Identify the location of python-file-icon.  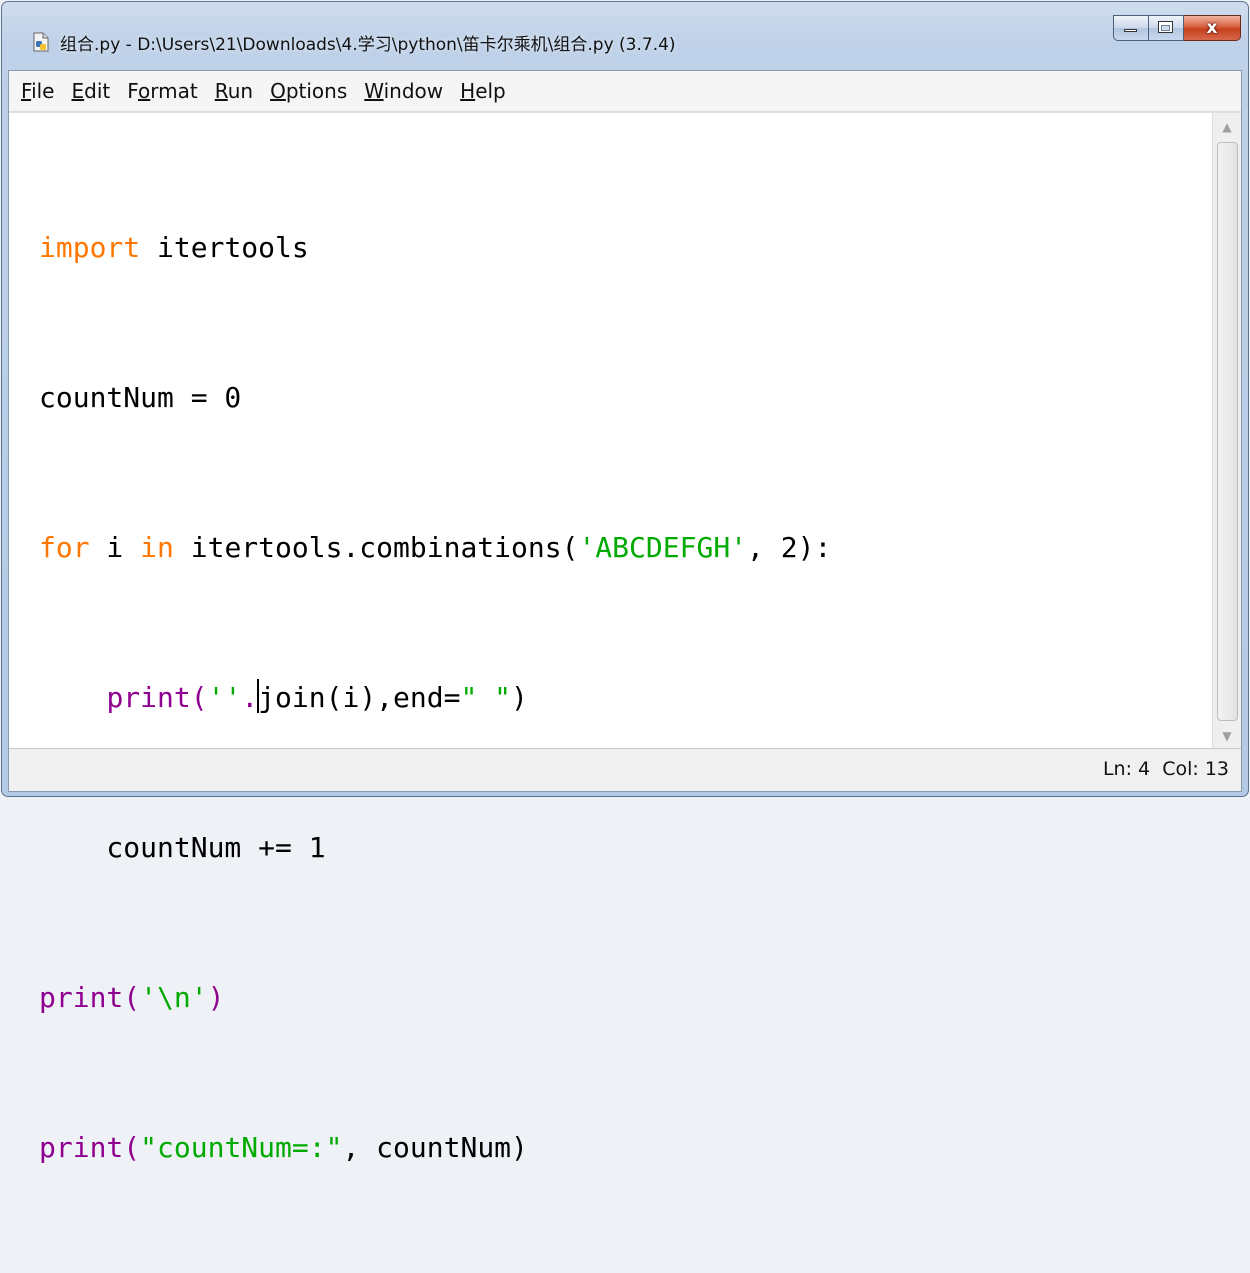
(41, 42).